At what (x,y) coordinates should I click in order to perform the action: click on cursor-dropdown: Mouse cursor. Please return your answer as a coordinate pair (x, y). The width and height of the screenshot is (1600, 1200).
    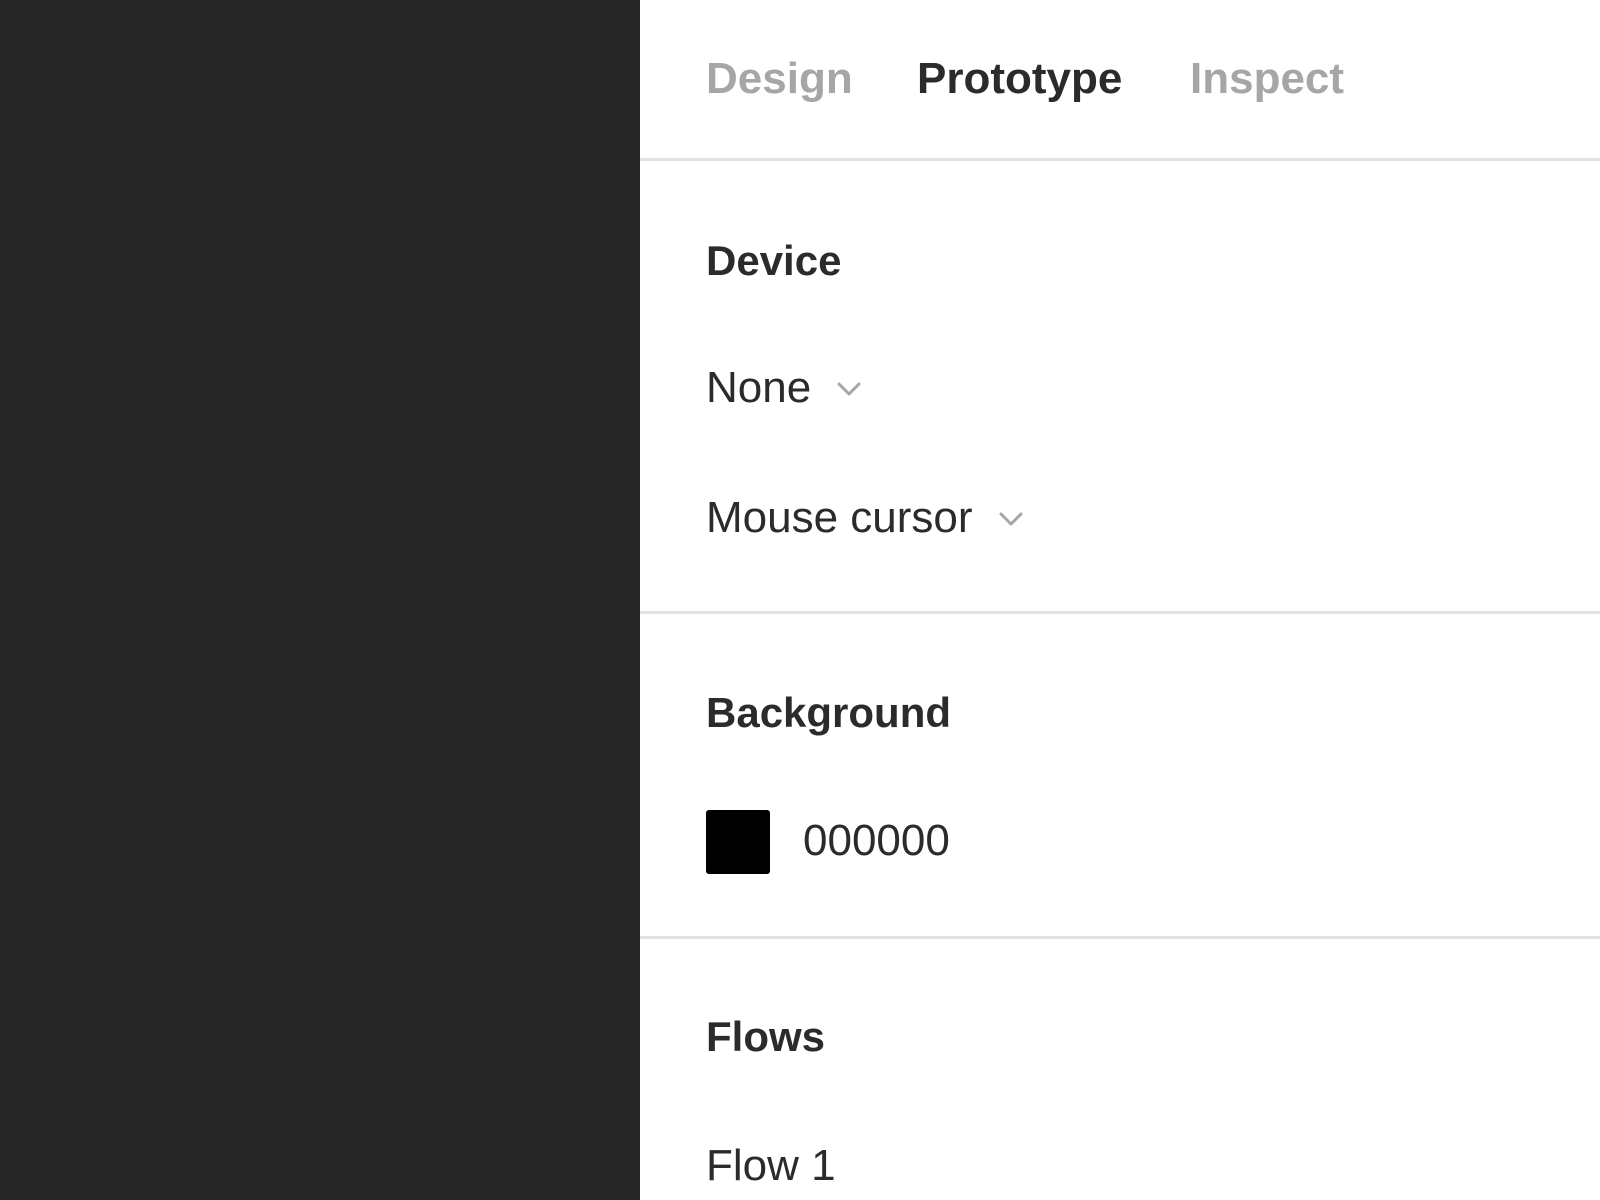
    Looking at the image, I should click on (866, 518).